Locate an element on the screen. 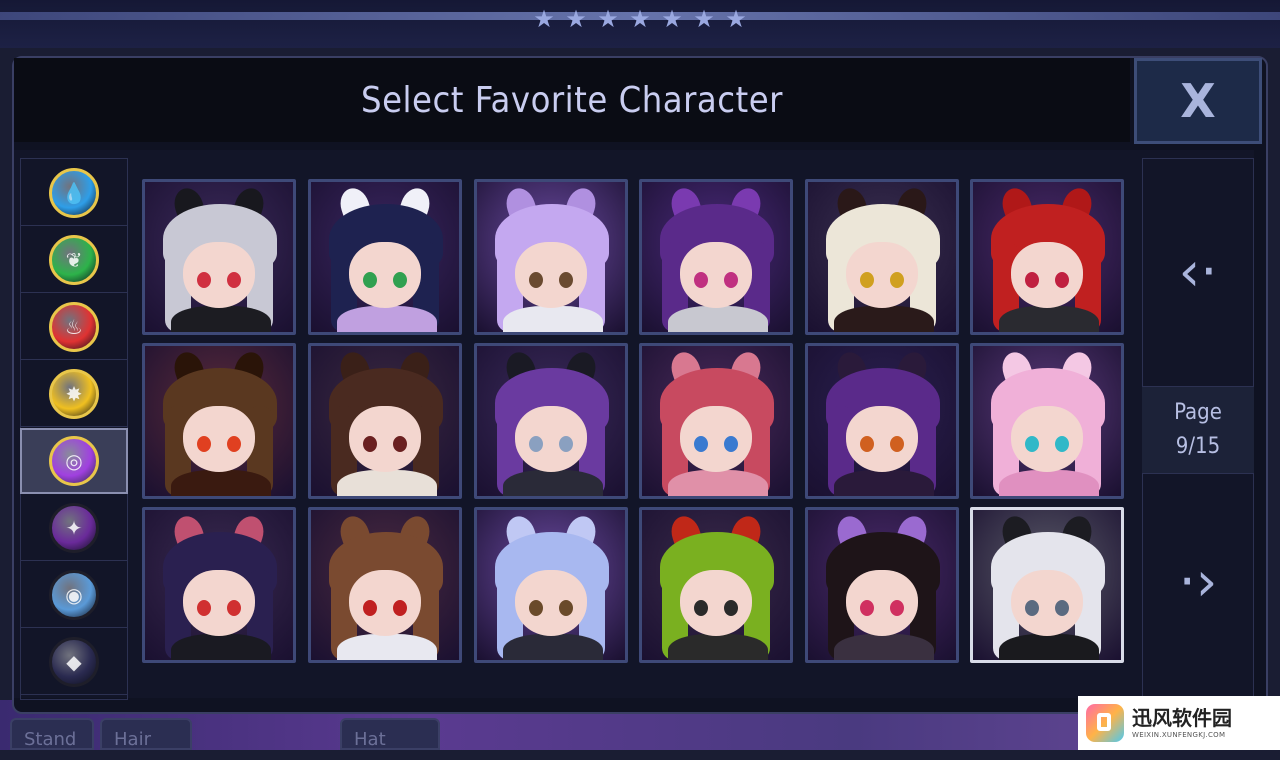 Image resolution: width=1280 pixels, height=760 pixels. spirit-element-icon: ◉ is located at coordinates (74, 594).